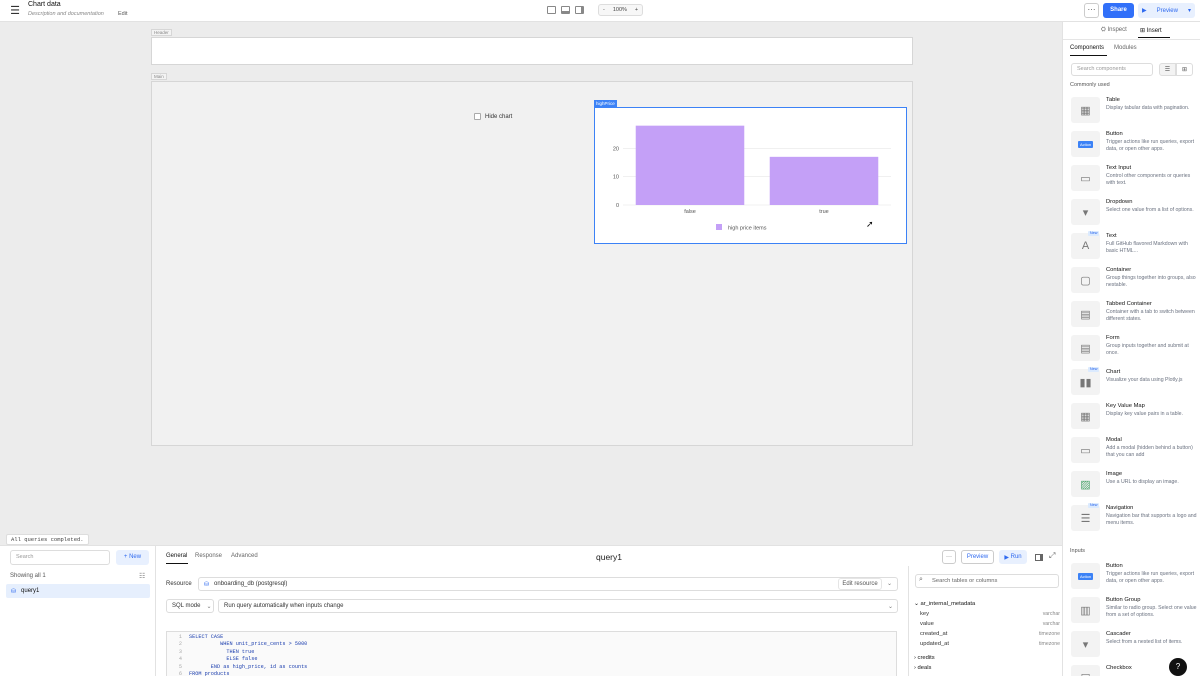 The height and width of the screenshot is (676, 1200). Describe the element at coordinates (1112, 69) in the screenshot. I see `component-search-input: Search components` at that location.